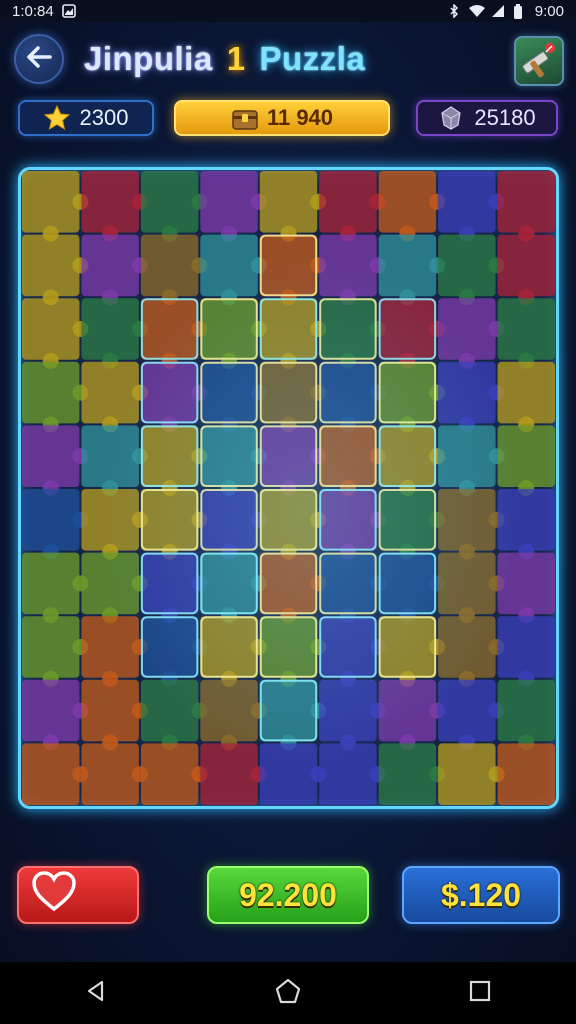 The height and width of the screenshot is (1024, 576). I want to click on tool-button, so click(539, 61).